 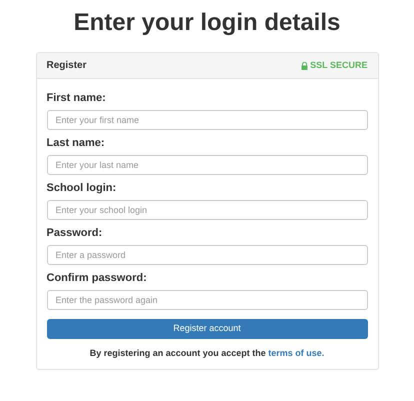 What do you see at coordinates (207, 120) in the screenshot?
I see `input-field: Enter your first name` at bounding box center [207, 120].